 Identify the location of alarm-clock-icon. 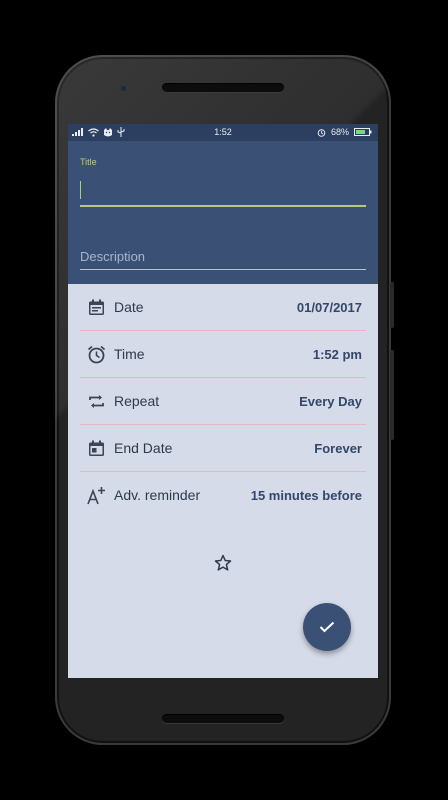
(96, 354).